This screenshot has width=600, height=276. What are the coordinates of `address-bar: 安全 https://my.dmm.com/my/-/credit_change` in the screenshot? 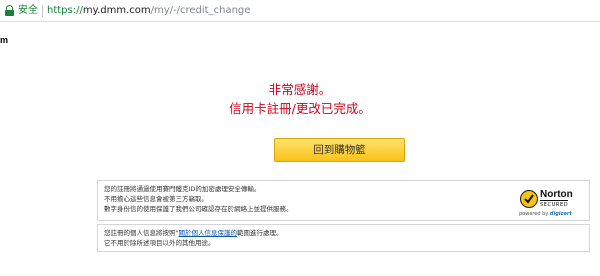 It's located at (300, 11).